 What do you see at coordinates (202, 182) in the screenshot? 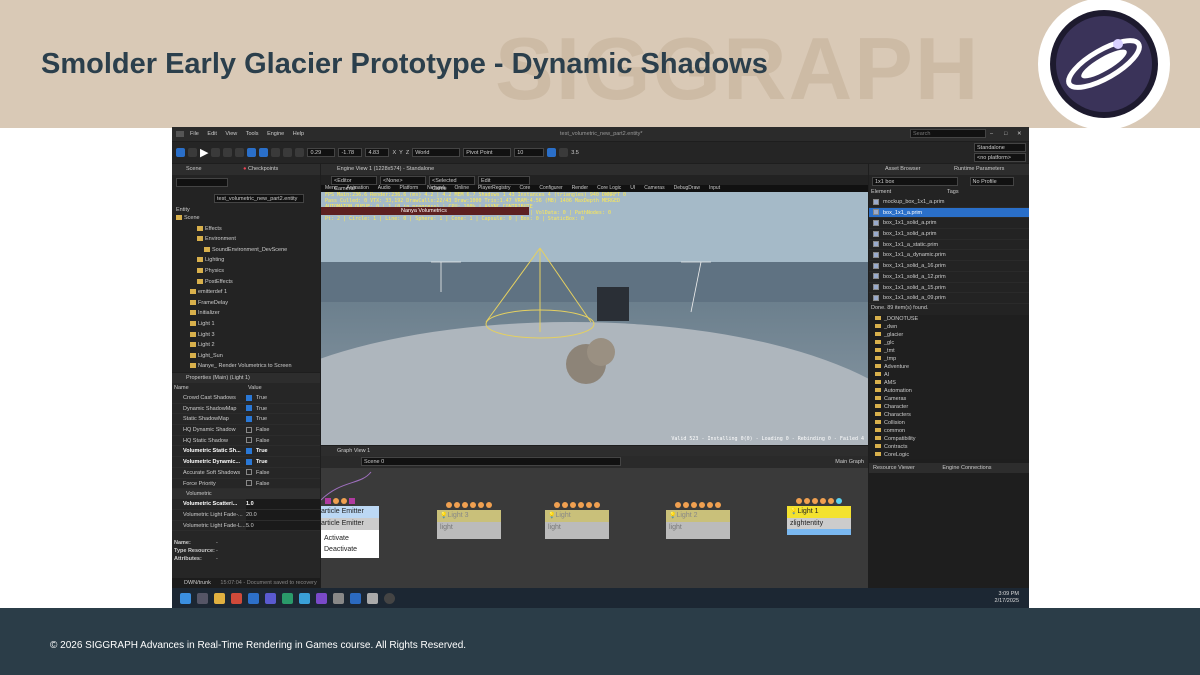
I see `scene-filter-input` at bounding box center [202, 182].